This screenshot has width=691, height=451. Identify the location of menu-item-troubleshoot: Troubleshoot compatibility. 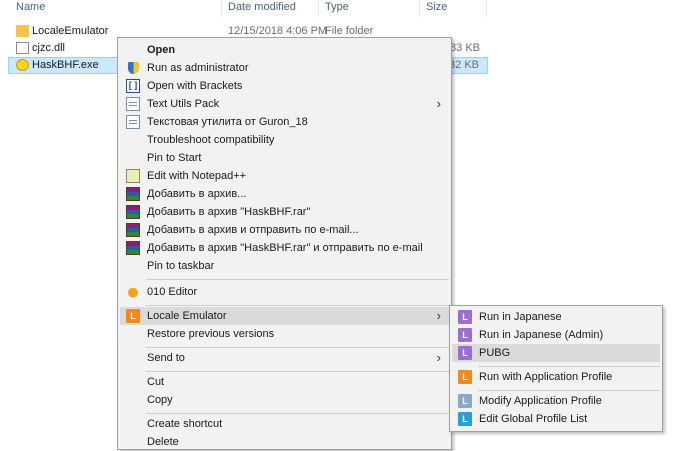
(284, 140).